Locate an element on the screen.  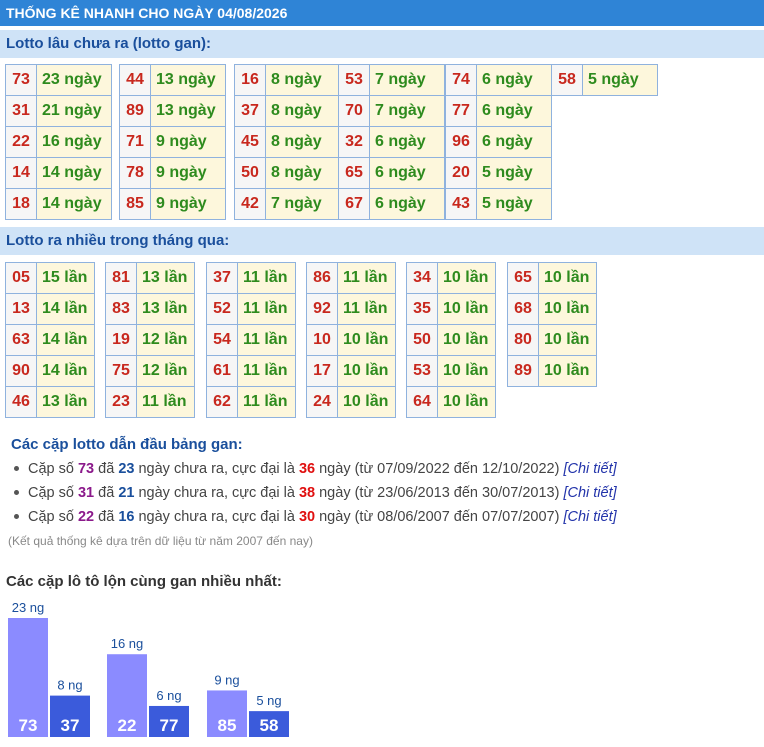
table-row: 71 9 ngày is located at coordinates (172, 142).